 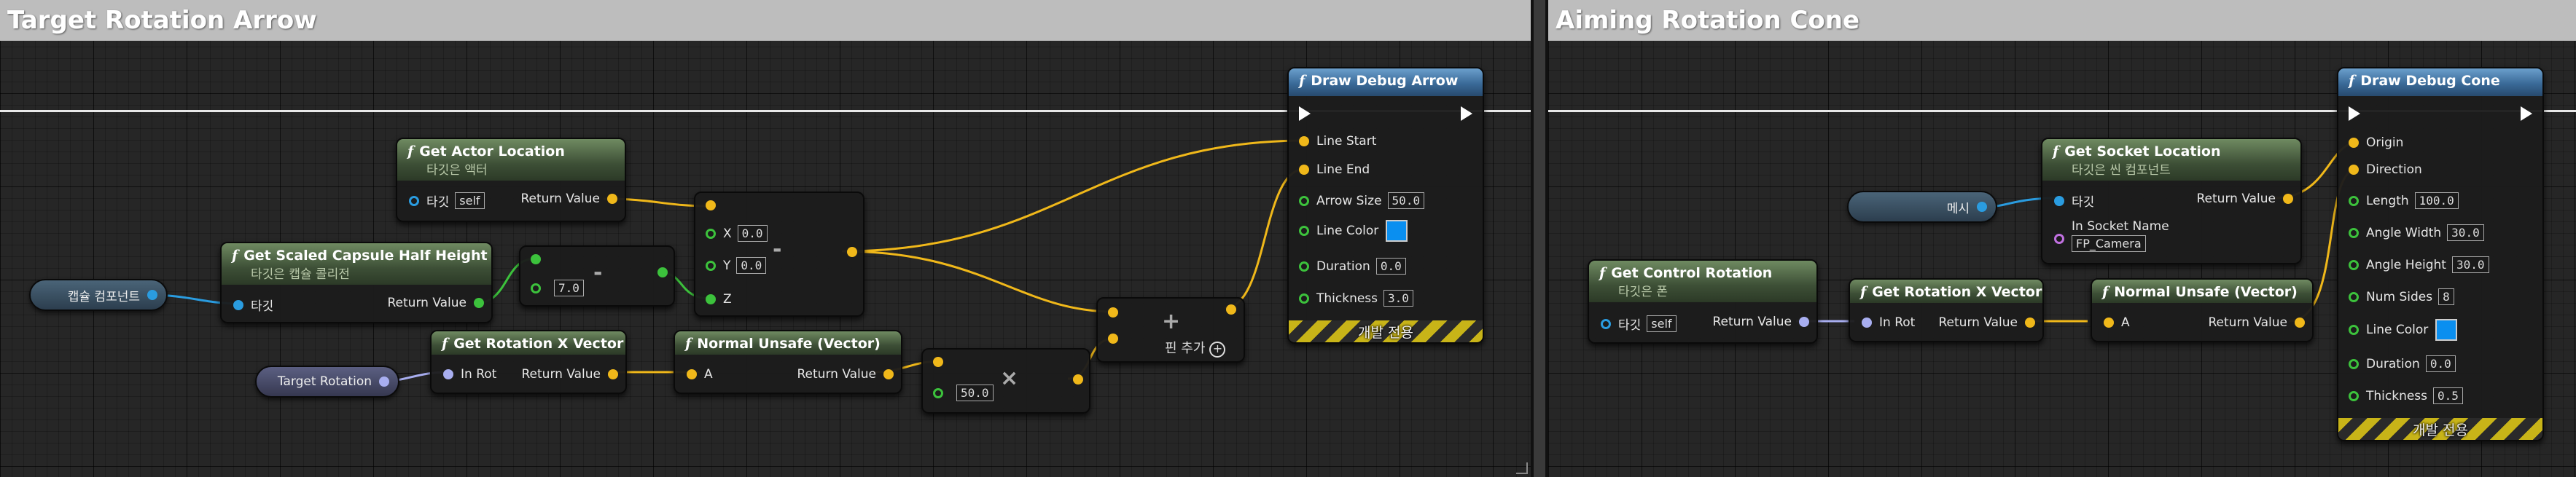 What do you see at coordinates (1116, 339) in the screenshot?
I see `b-pin-row` at bounding box center [1116, 339].